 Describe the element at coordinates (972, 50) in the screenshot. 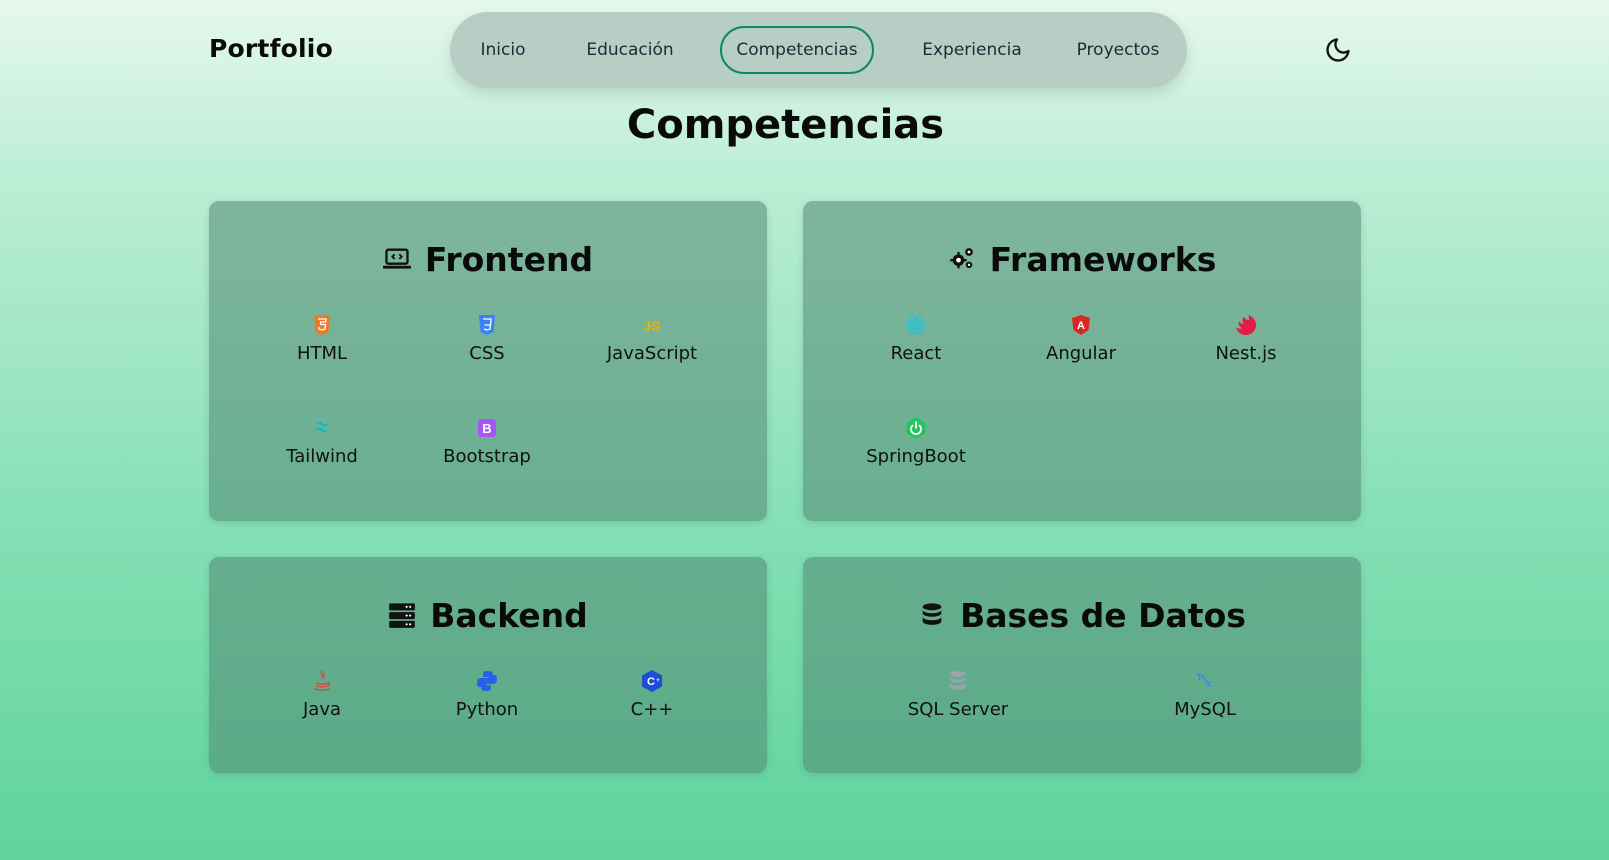

I see `nav-item-experiencia: Experiencia` at that location.